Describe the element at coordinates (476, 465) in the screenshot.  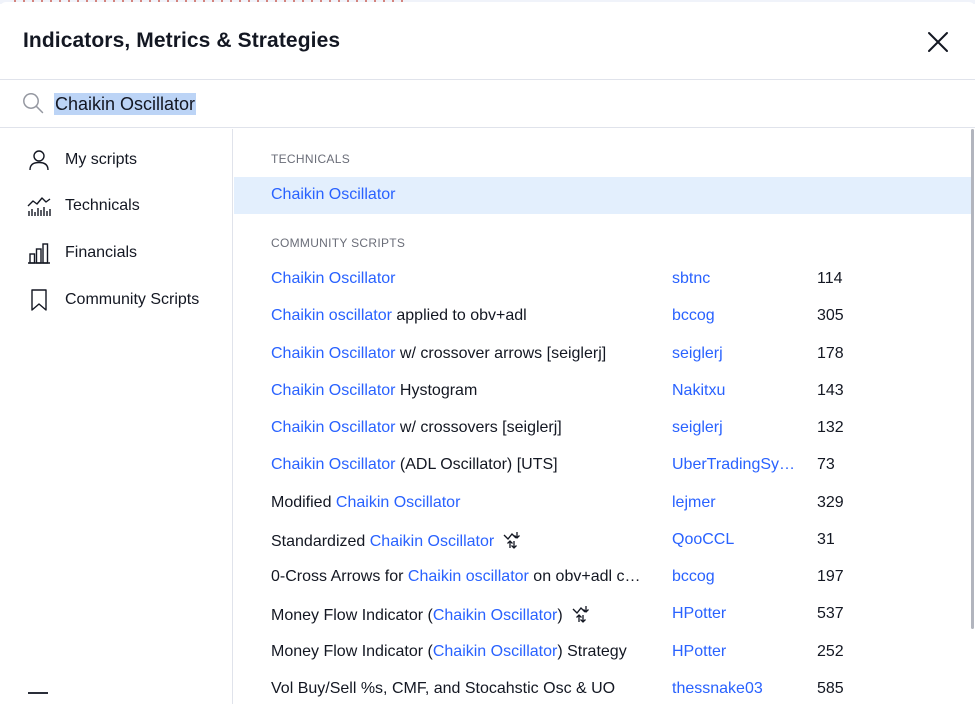
I see `script-name-suffix: (ADL Oscillator) [UTS]` at that location.